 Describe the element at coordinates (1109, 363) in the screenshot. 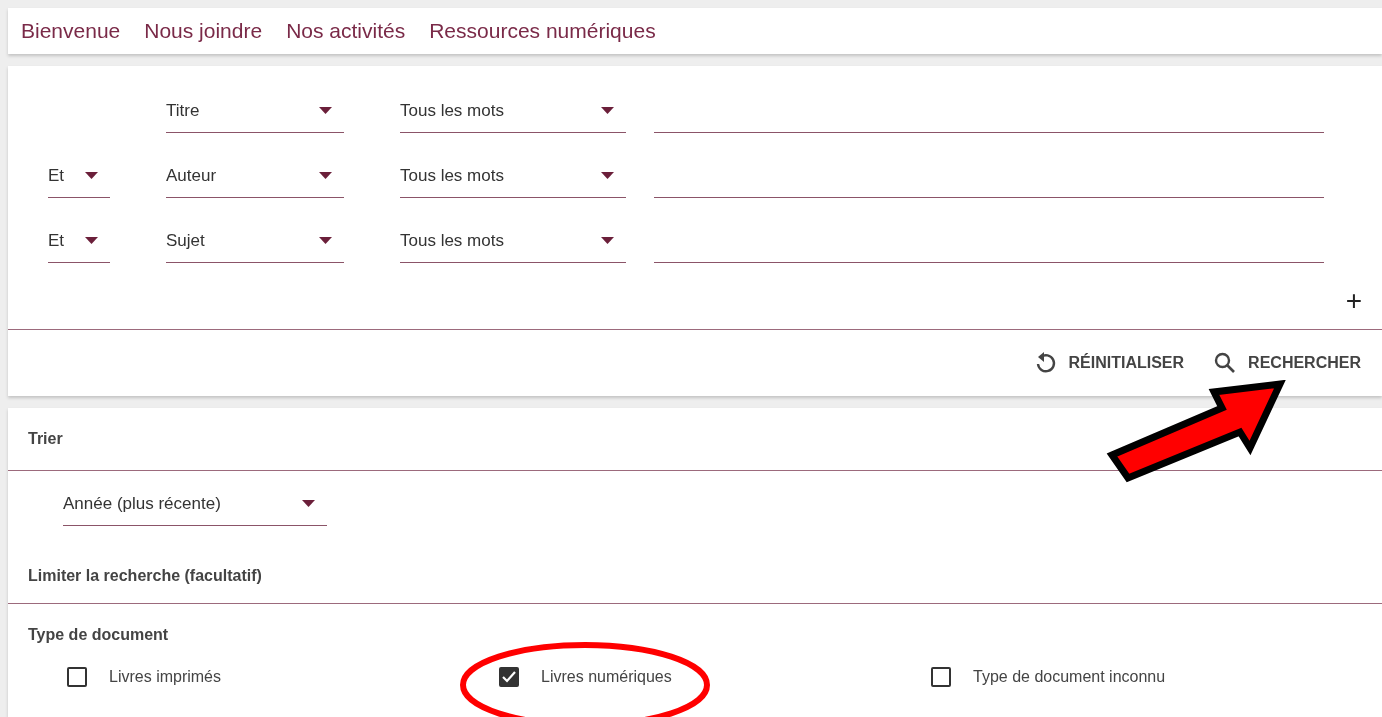

I see `reset-button: RÉINITIALISER` at that location.